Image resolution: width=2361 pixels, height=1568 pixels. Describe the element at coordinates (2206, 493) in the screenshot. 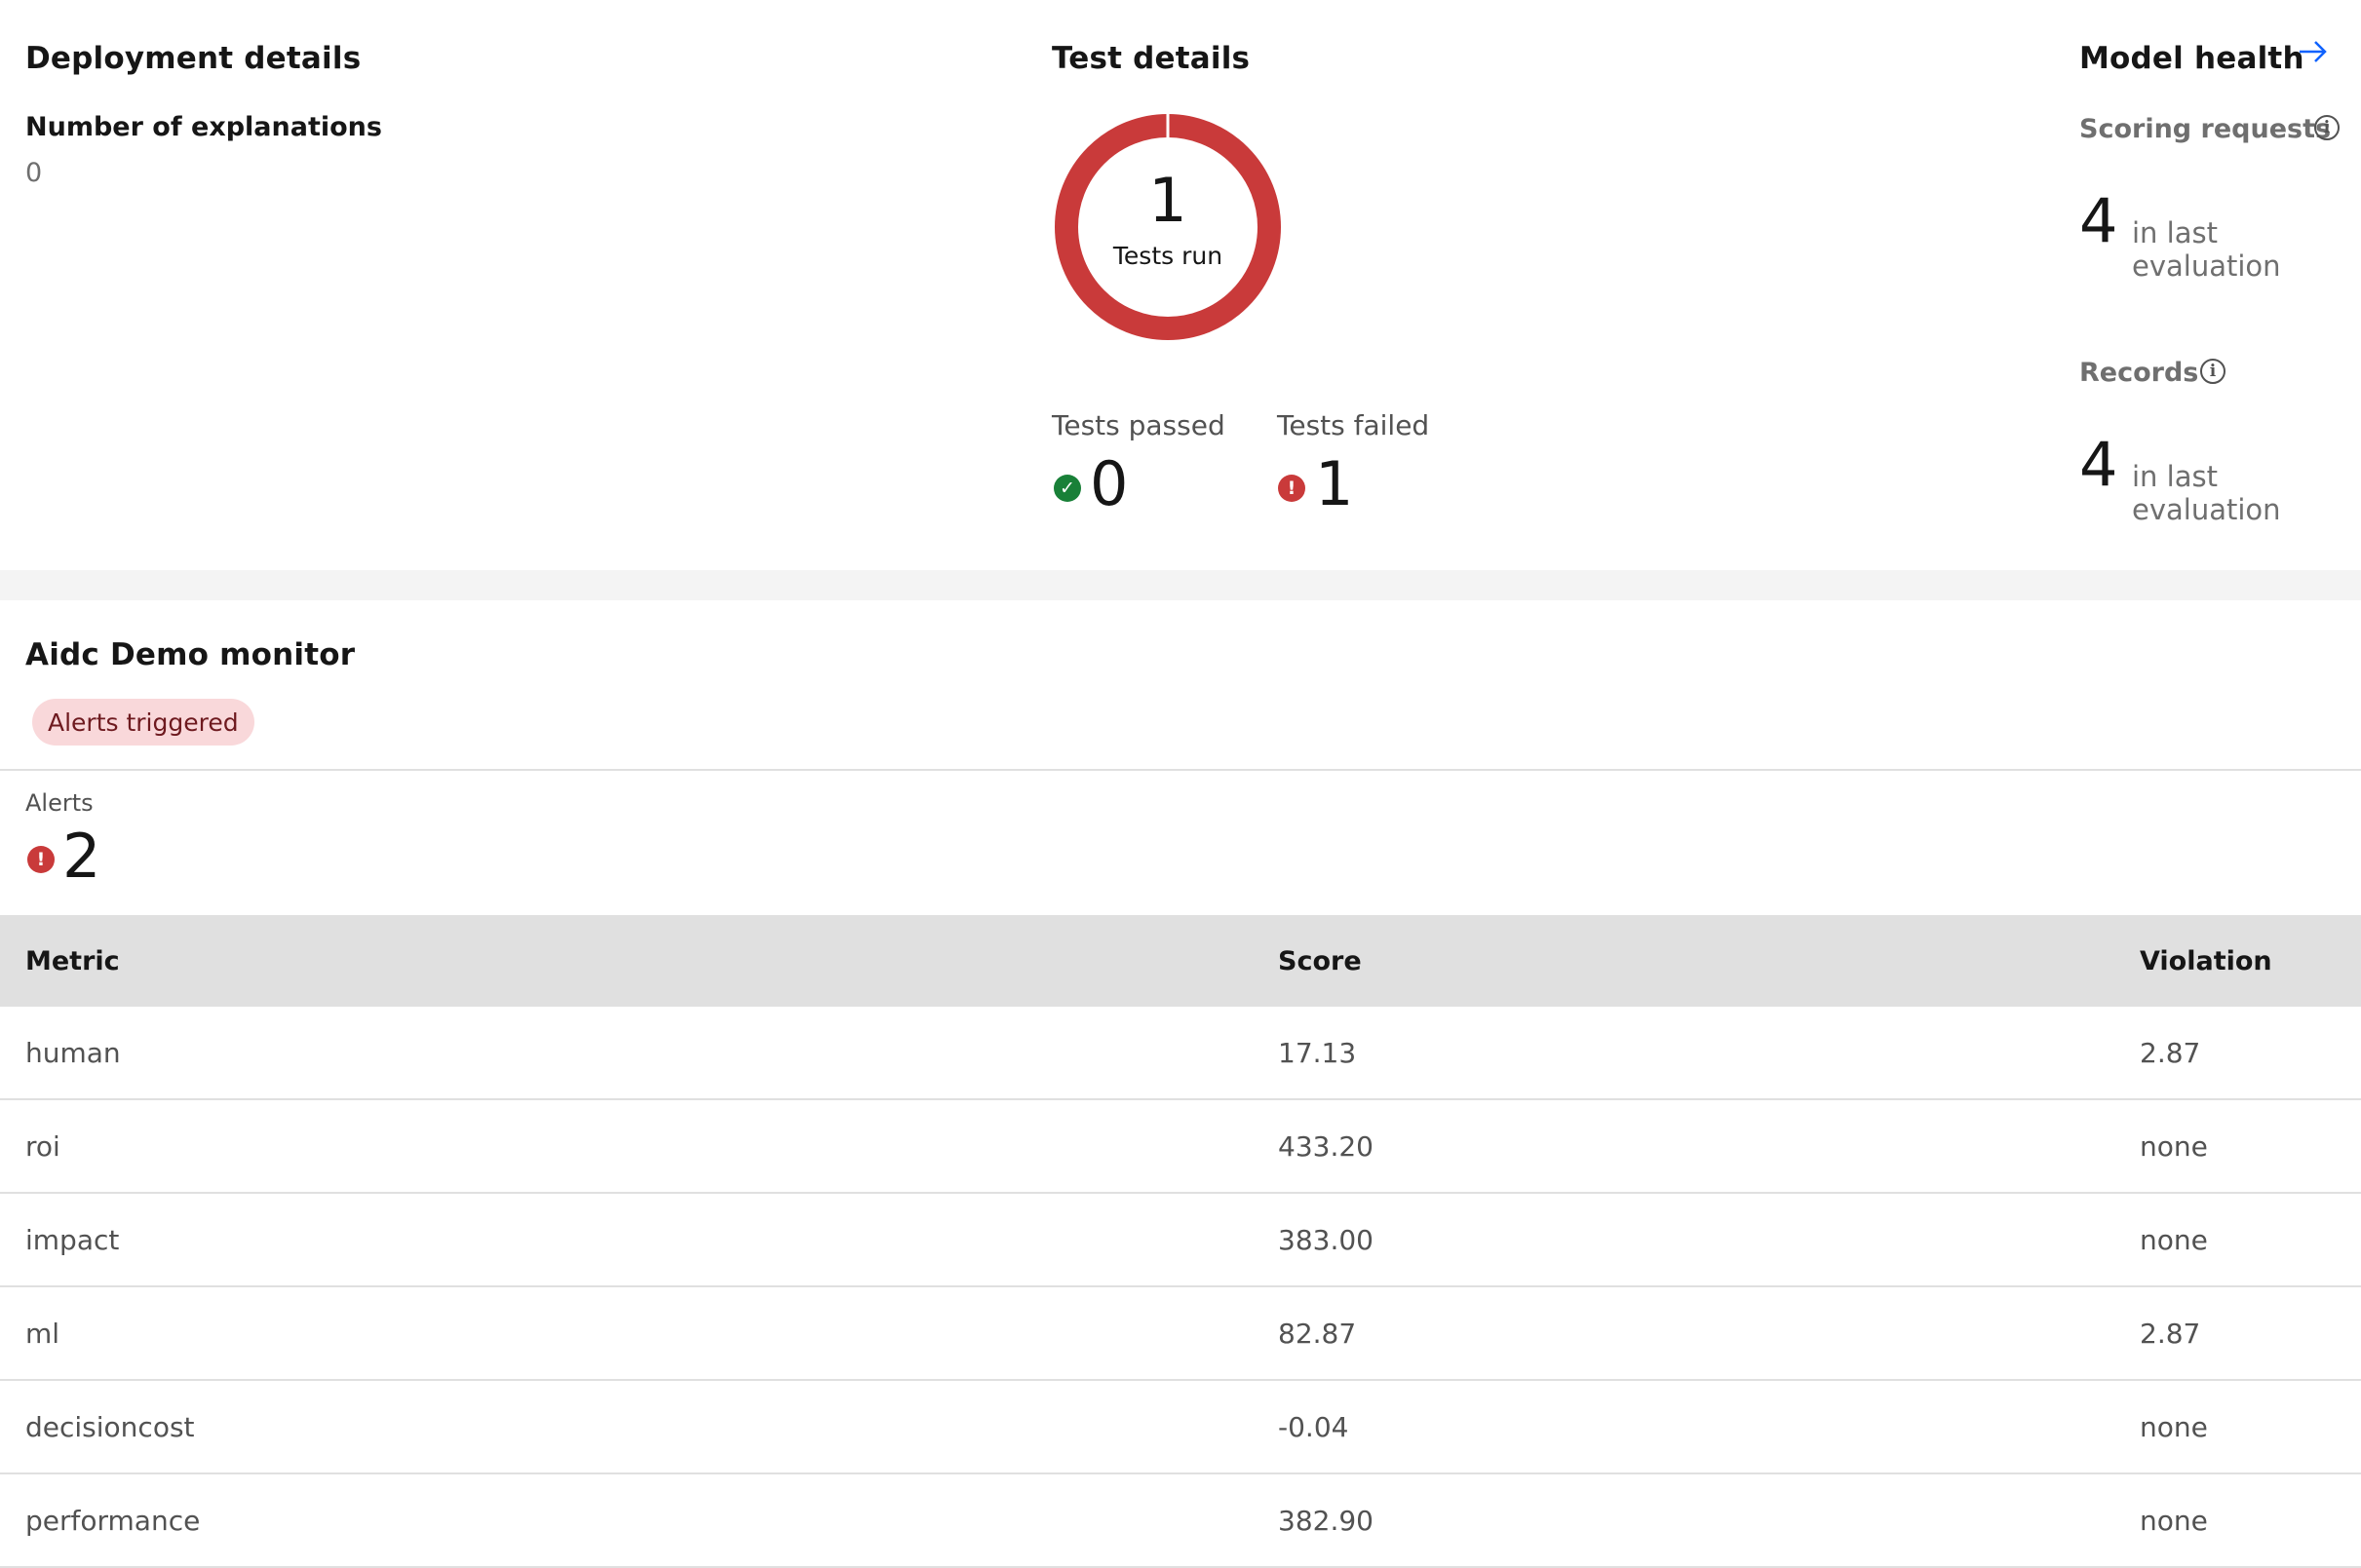

I see `records-suffix: in last evaluation` at that location.